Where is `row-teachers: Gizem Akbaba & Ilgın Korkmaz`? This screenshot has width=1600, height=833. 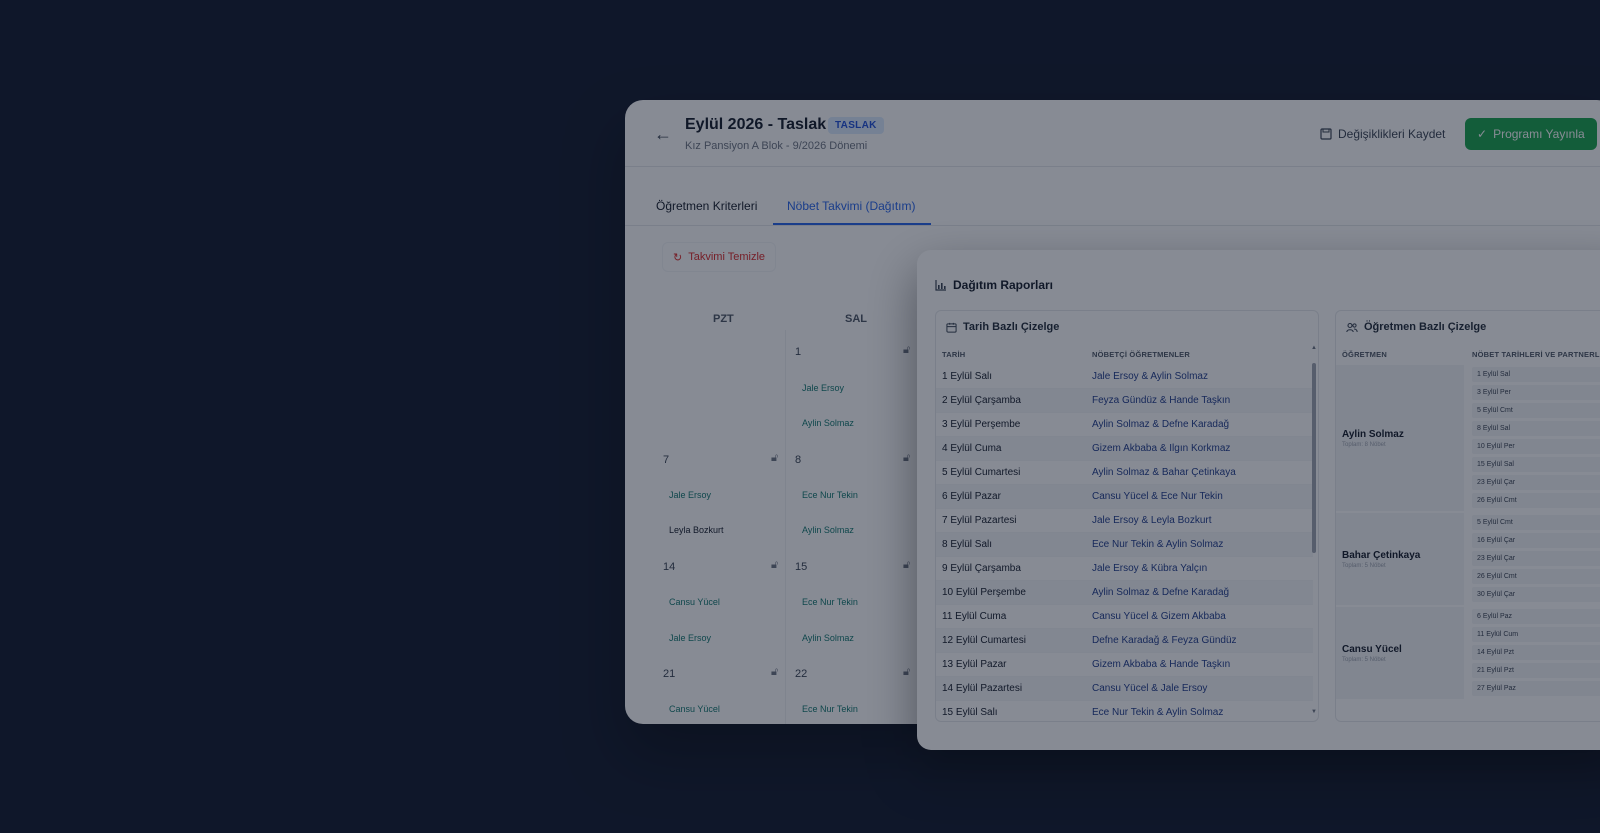 row-teachers: Gizem Akbaba & Ilgın Korkmaz is located at coordinates (1161, 448).